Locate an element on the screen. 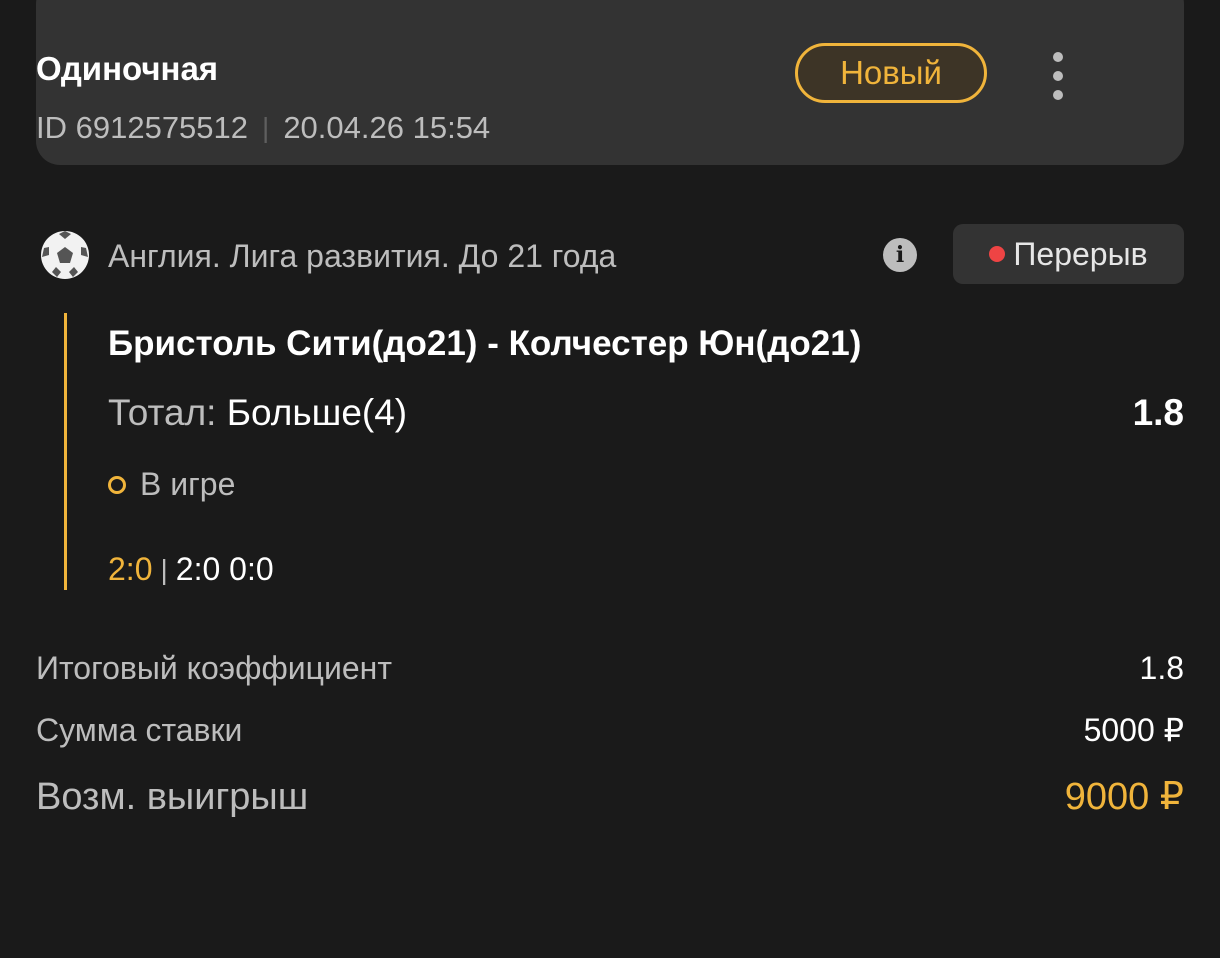  total-odds-label: Итоговый коэффициент is located at coordinates (214, 668).